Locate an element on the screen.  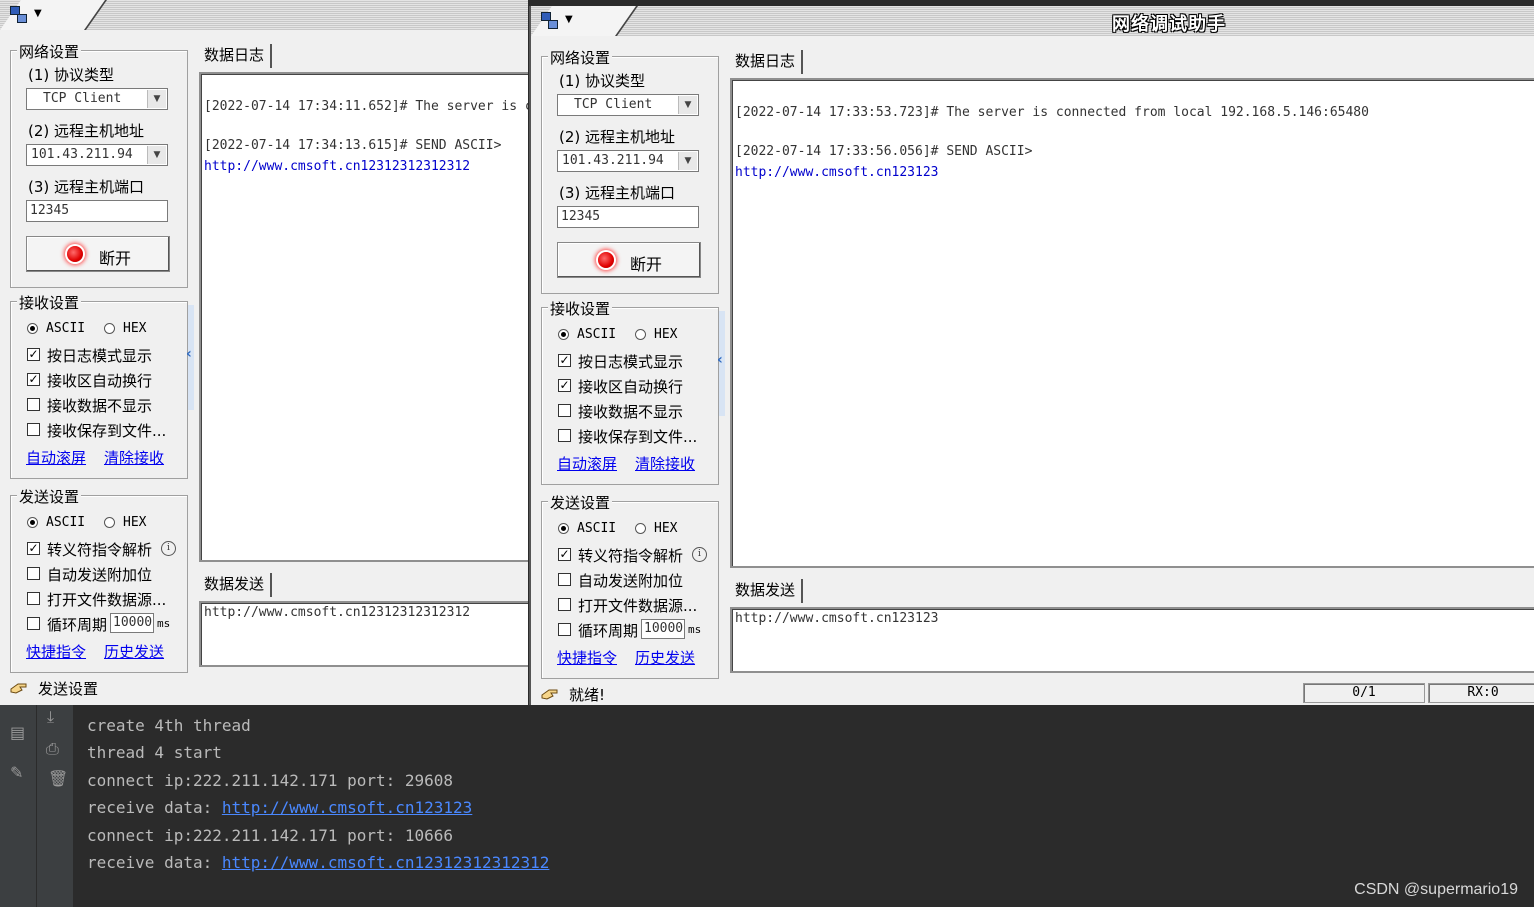
host-label: (2) 远程主机地址 is located at coordinates (617, 137).